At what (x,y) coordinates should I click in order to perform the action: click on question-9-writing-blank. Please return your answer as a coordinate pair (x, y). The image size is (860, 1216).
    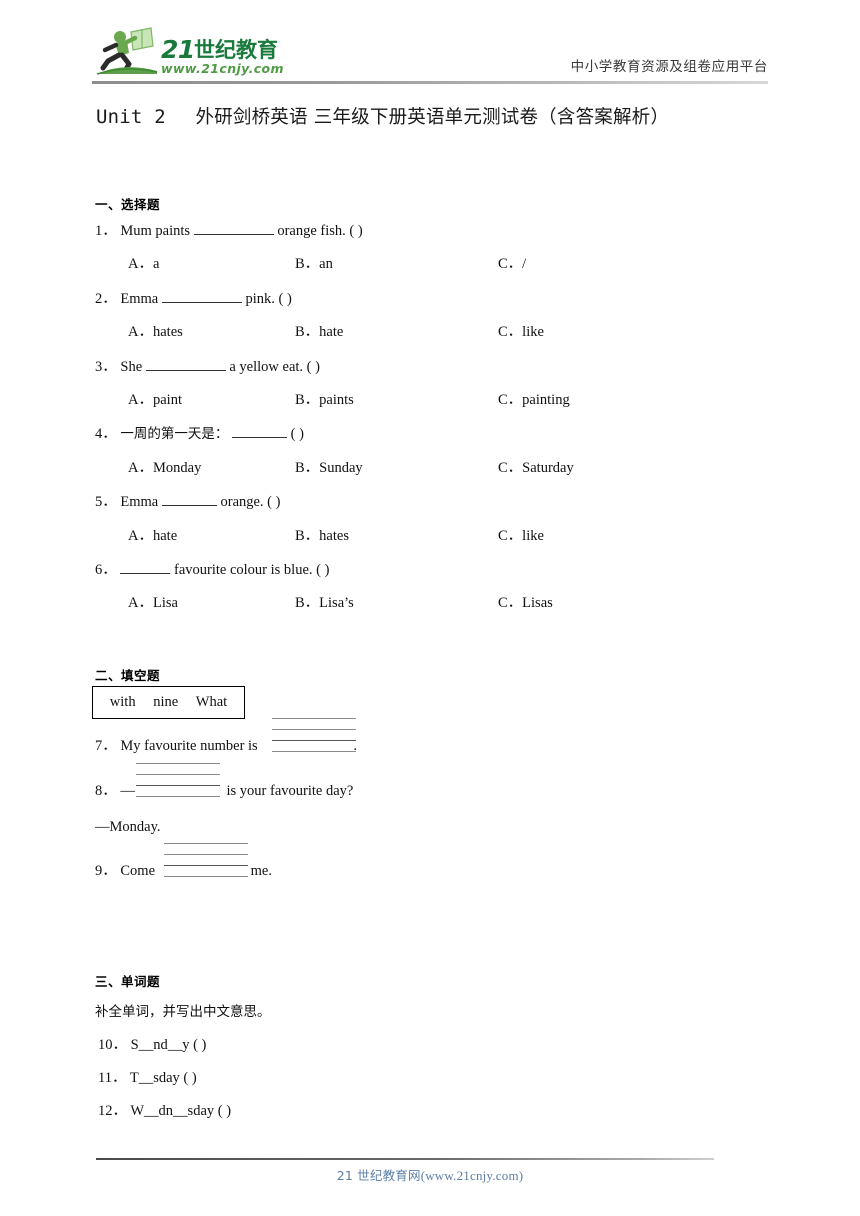
    Looking at the image, I should click on (206, 860).